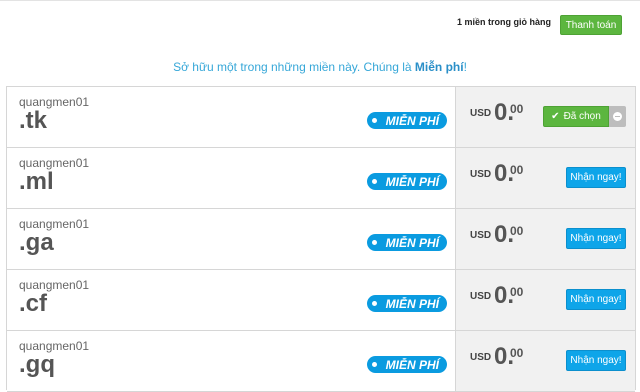 This screenshot has width=640, height=392. What do you see at coordinates (439, 67) in the screenshot?
I see `tagline-emphasis: Miễn phí` at bounding box center [439, 67].